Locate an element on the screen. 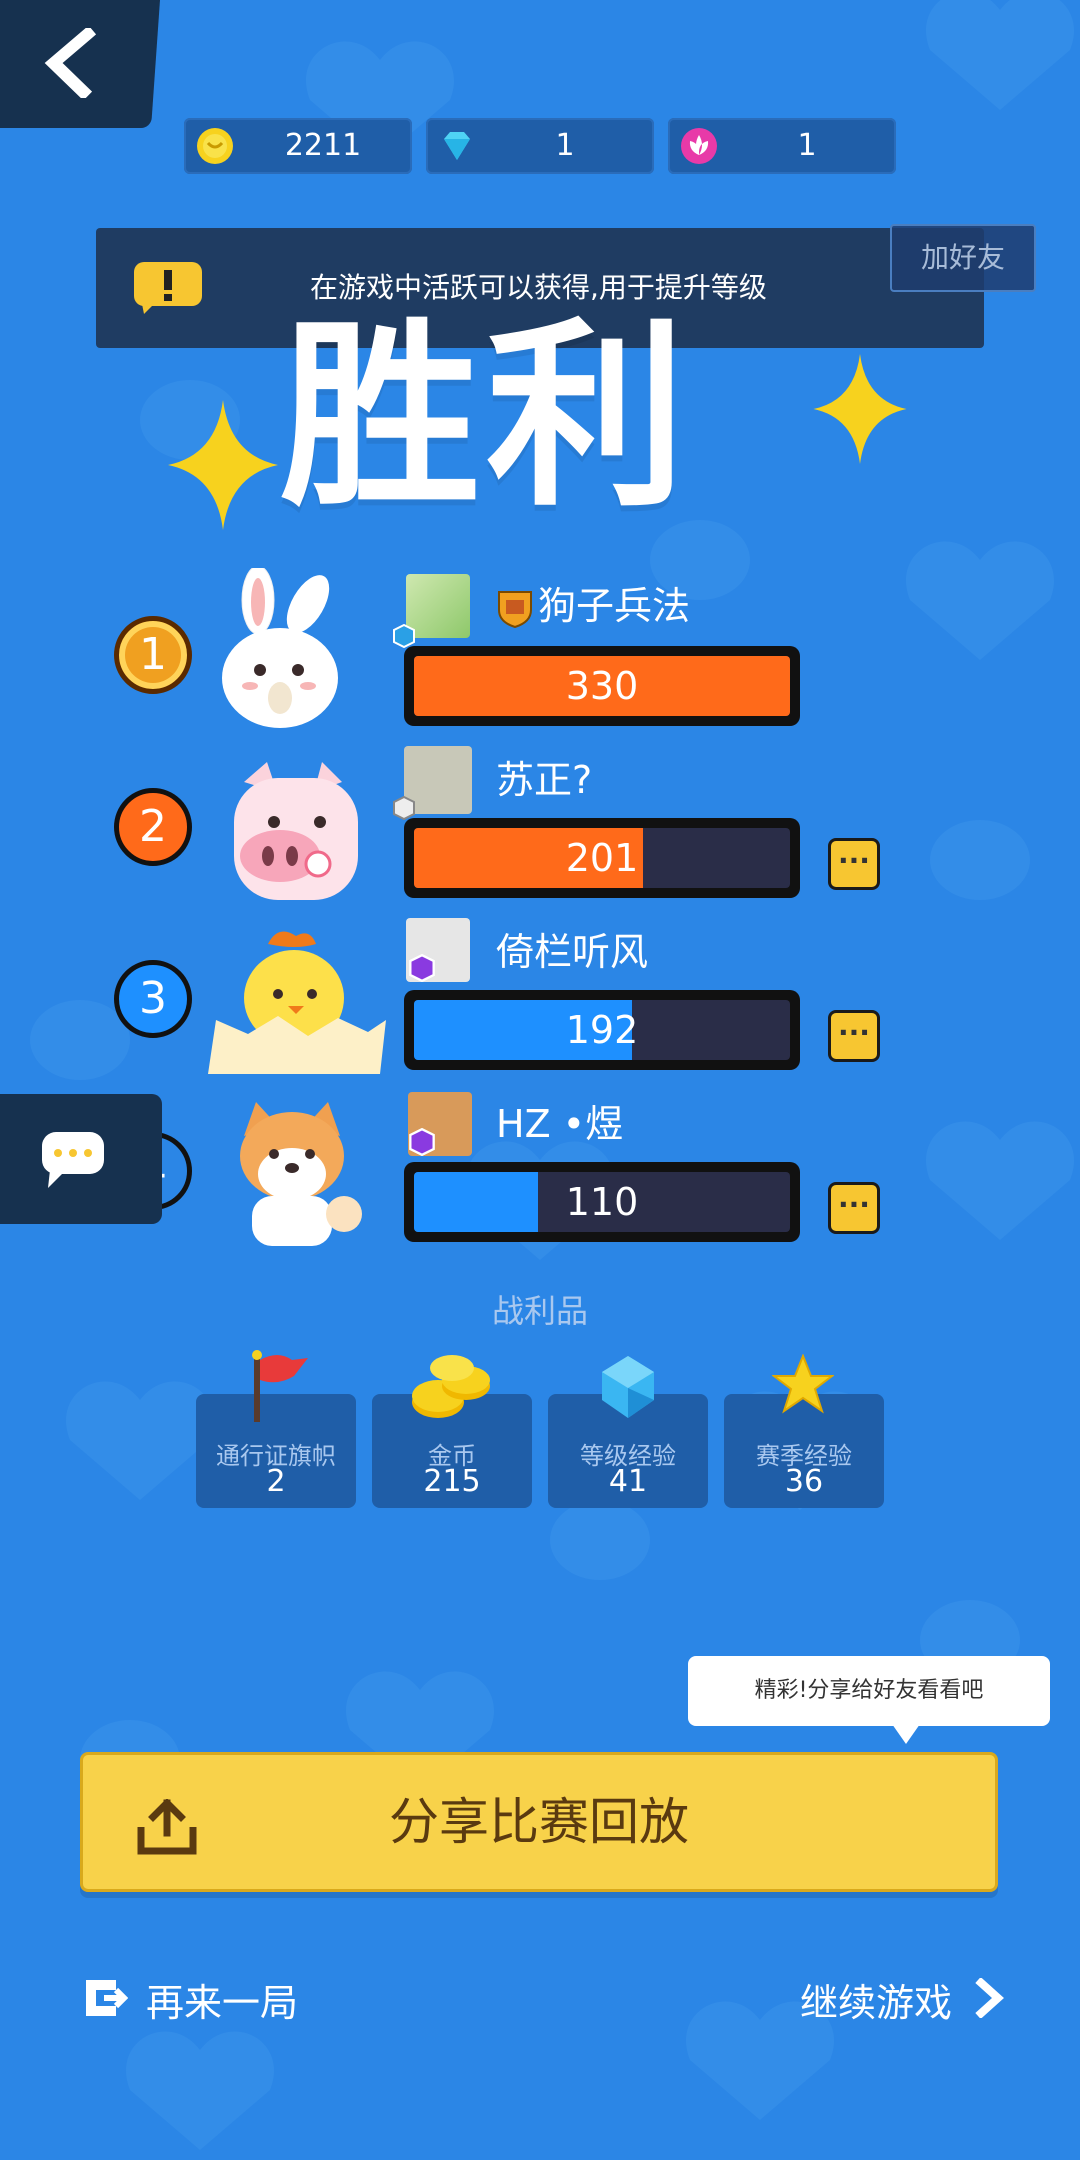 The image size is (1080, 2160). continue-label: 继续游戏 is located at coordinates (876, 2003).